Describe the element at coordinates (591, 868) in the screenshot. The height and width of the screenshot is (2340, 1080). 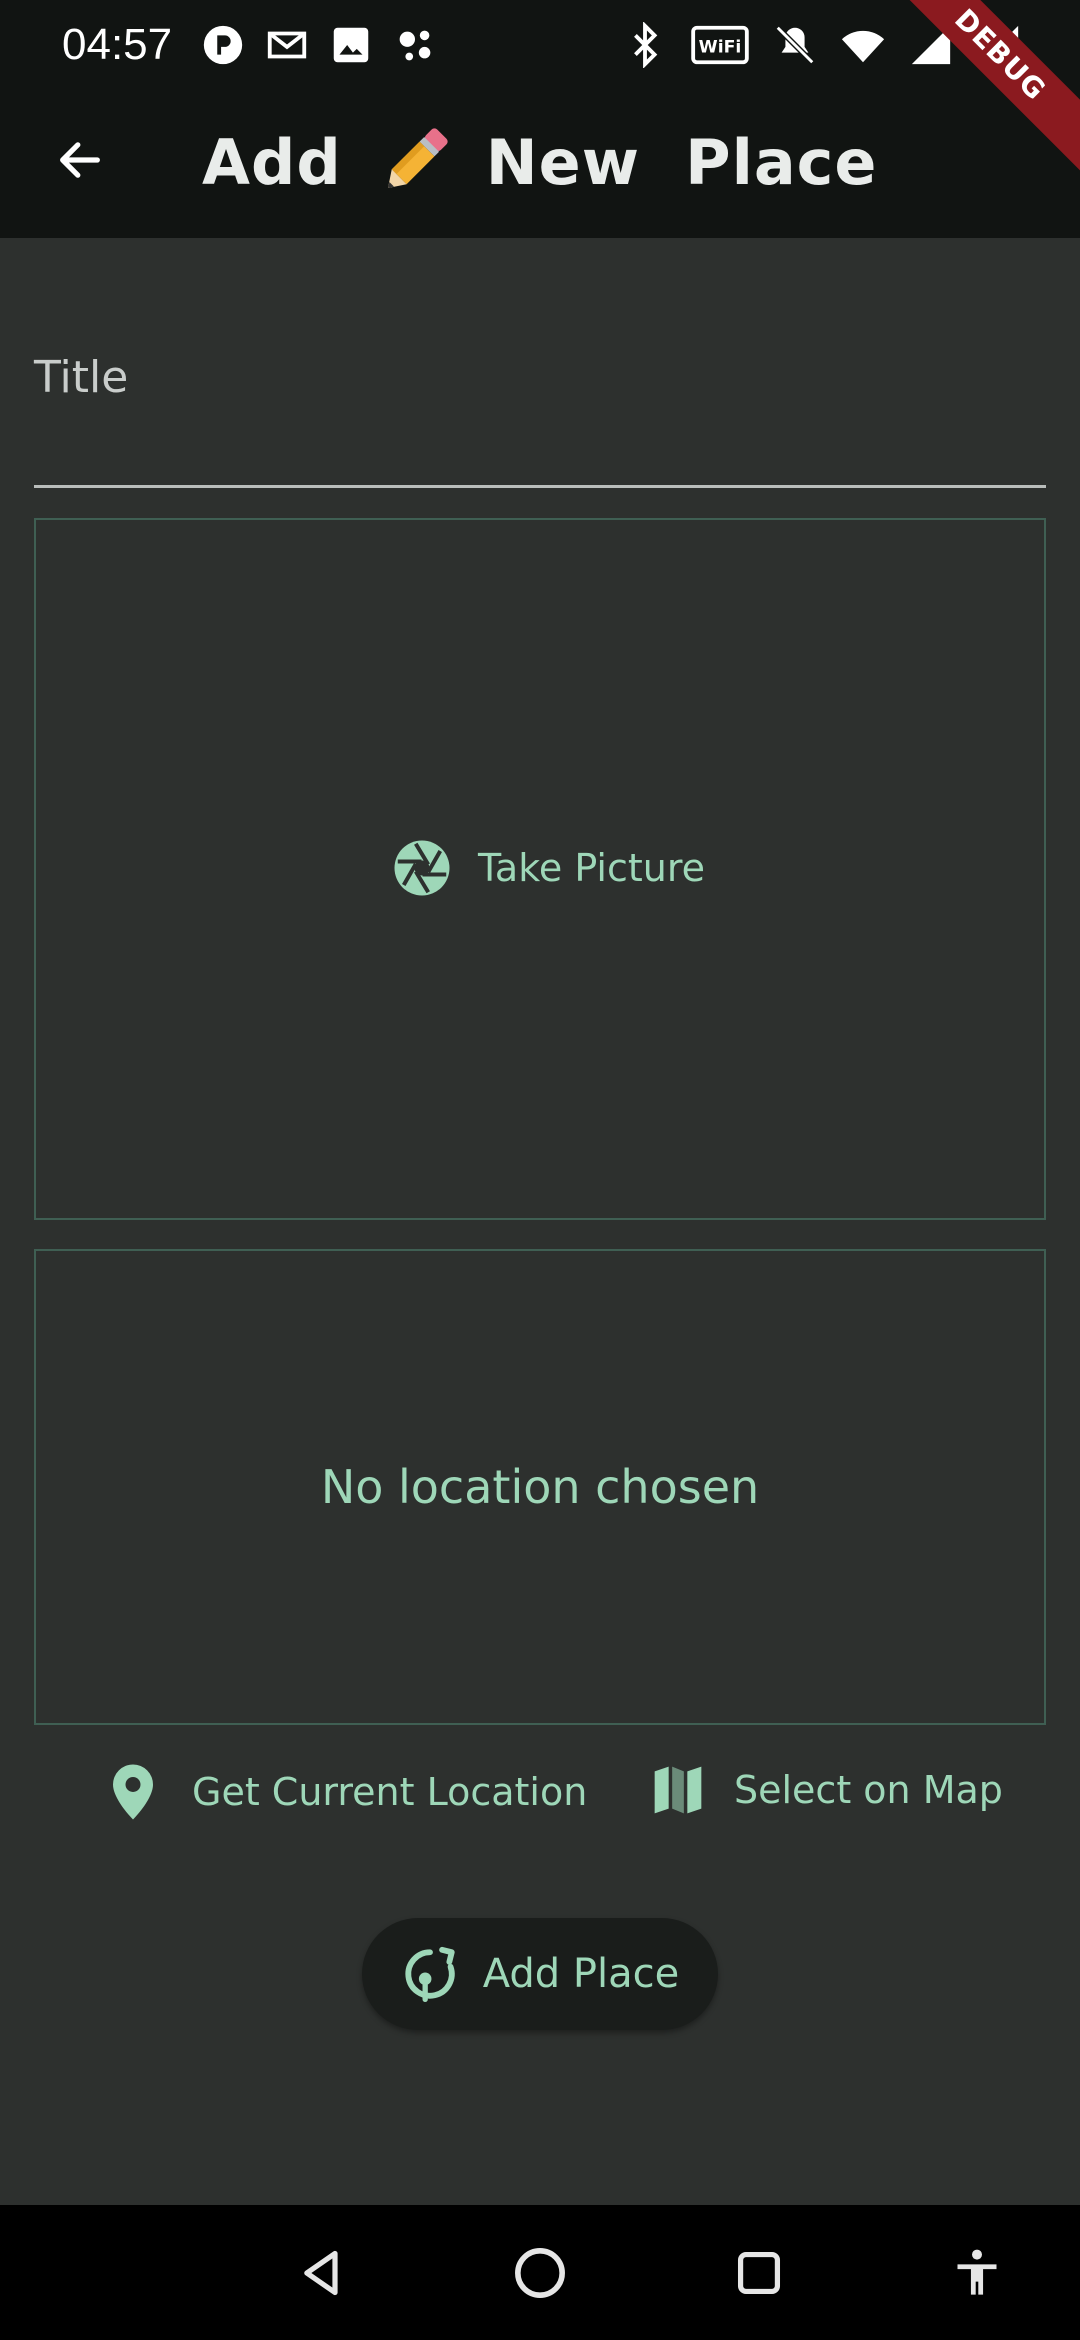
I see `take-picture-label: Take Picture` at that location.